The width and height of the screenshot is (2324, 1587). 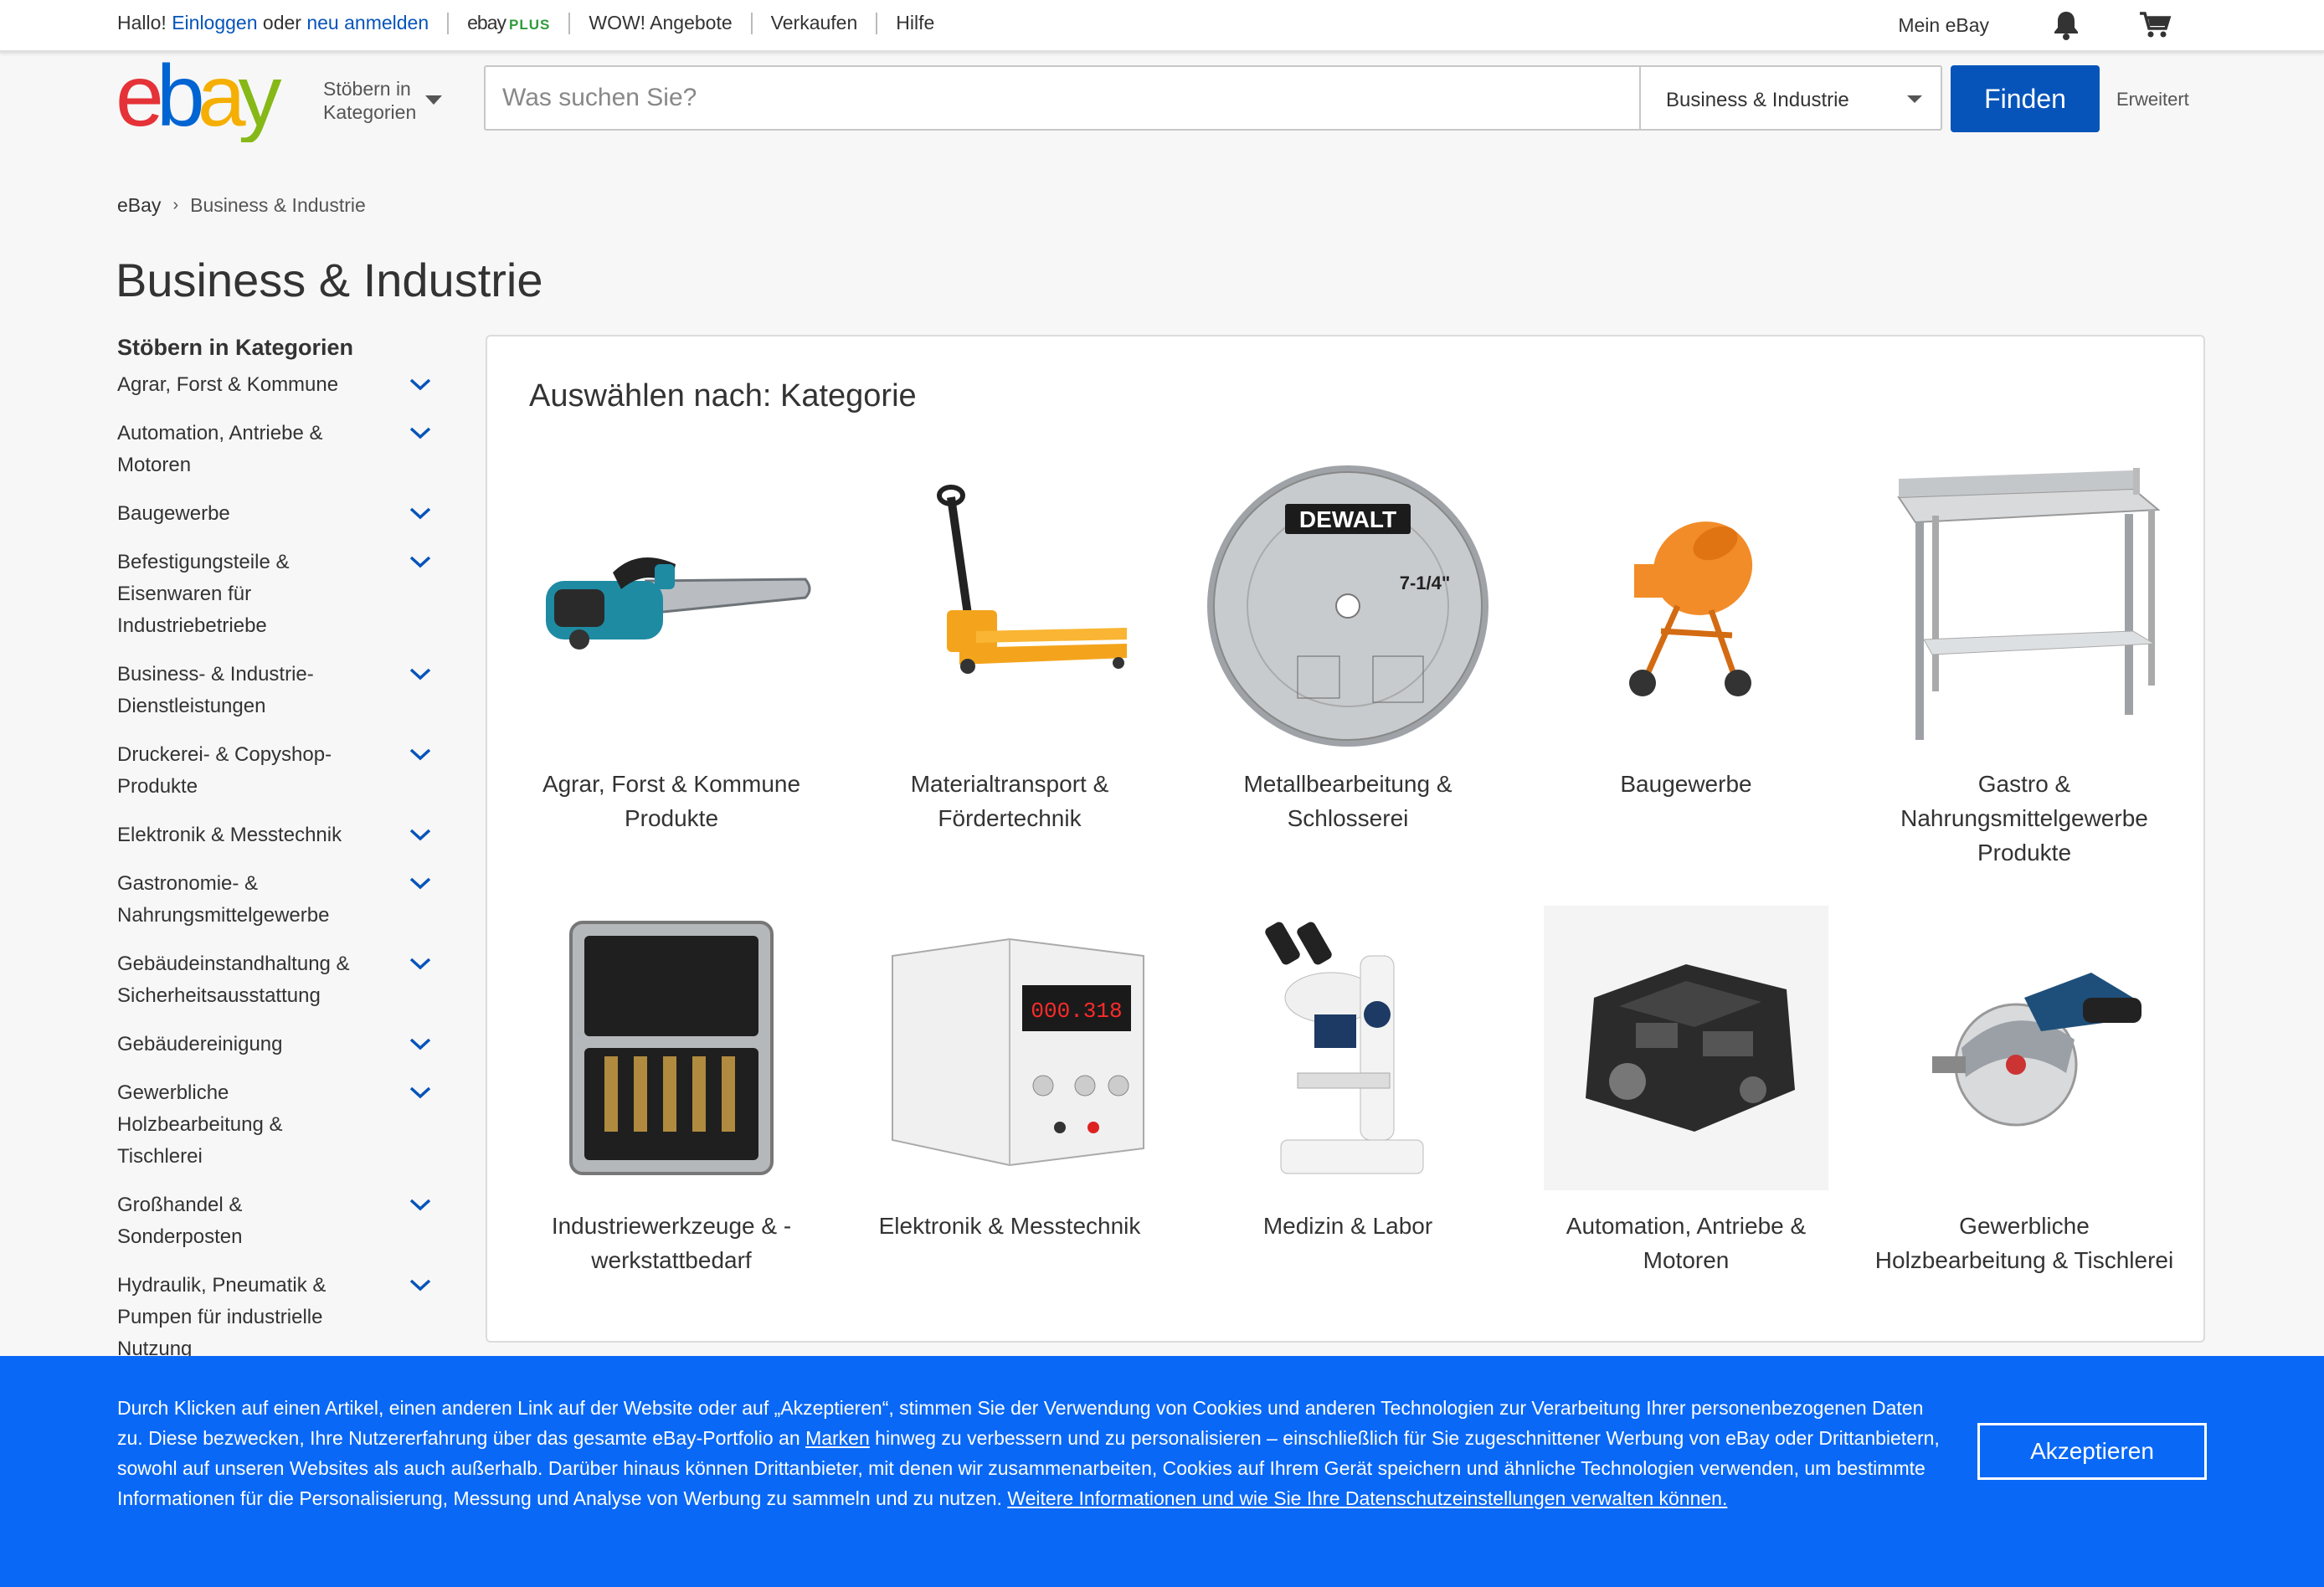 What do you see at coordinates (200, 1044) in the screenshot?
I see `sidebar-item-label: Gebäudereinigung` at bounding box center [200, 1044].